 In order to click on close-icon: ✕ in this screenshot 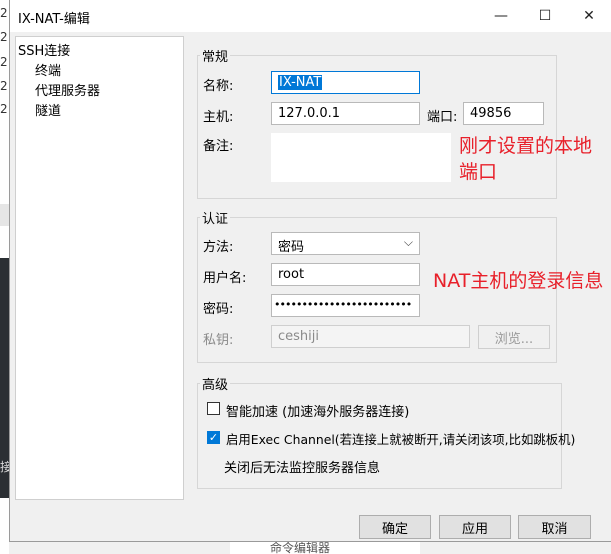, I will do `click(589, 16)`.